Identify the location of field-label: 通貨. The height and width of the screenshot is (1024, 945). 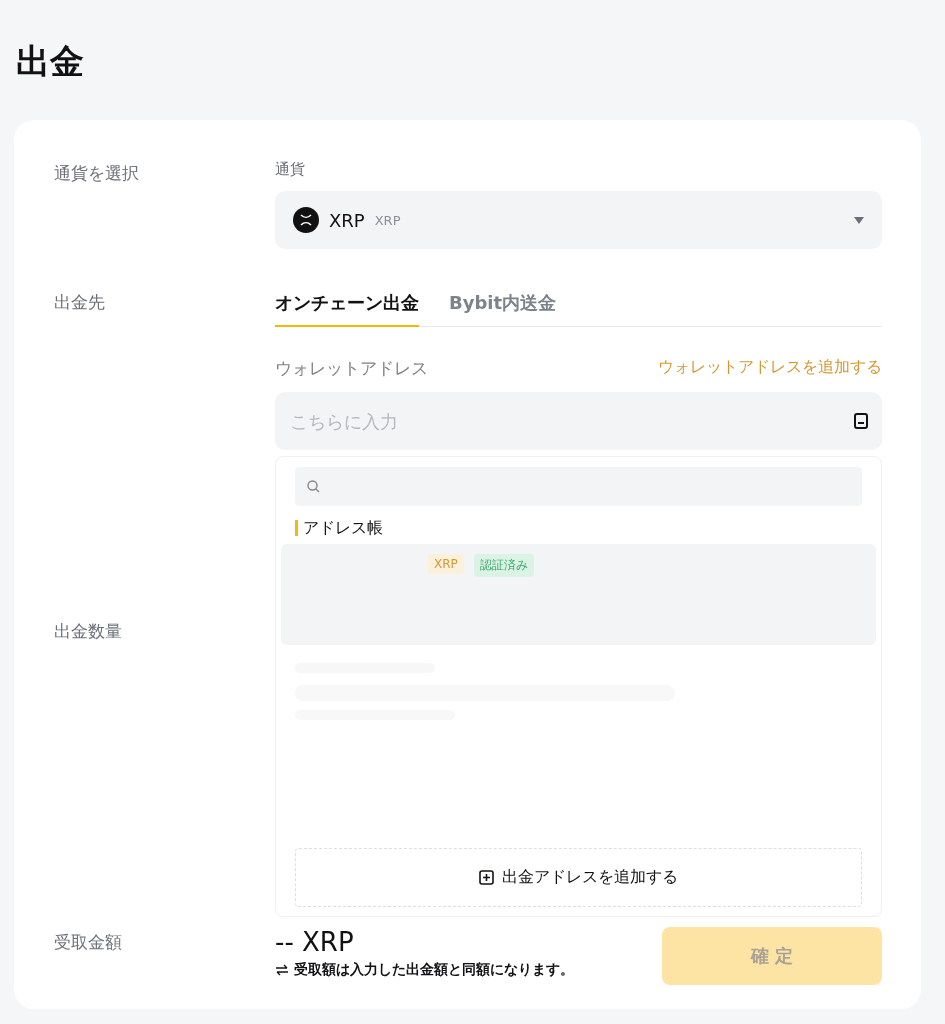
(290, 169).